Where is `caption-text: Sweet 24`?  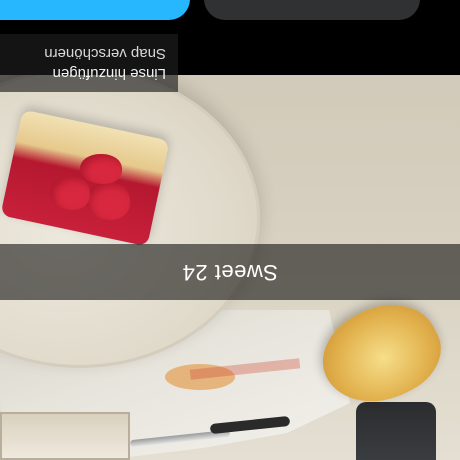
caption-text: Sweet 24 is located at coordinates (230, 272).